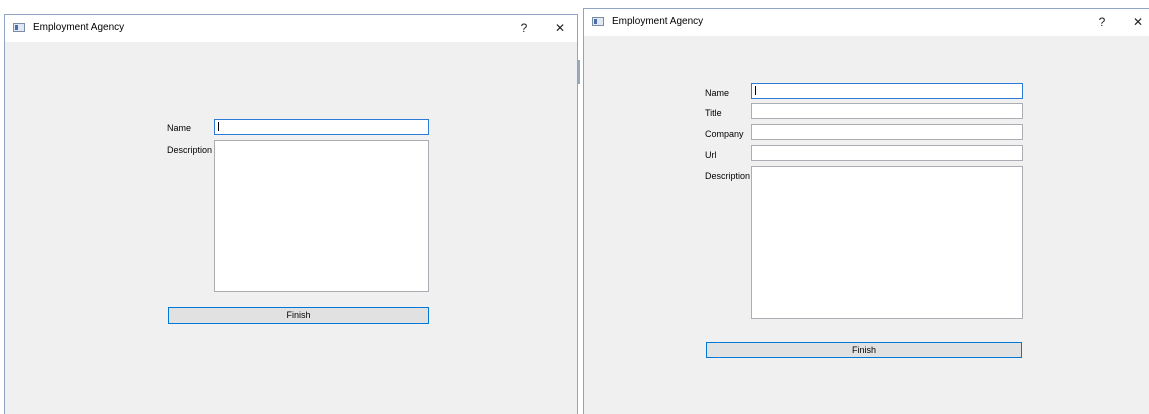 Image resolution: width=1149 pixels, height=414 pixels. What do you see at coordinates (713, 113) in the screenshot?
I see `title-label: Title` at bounding box center [713, 113].